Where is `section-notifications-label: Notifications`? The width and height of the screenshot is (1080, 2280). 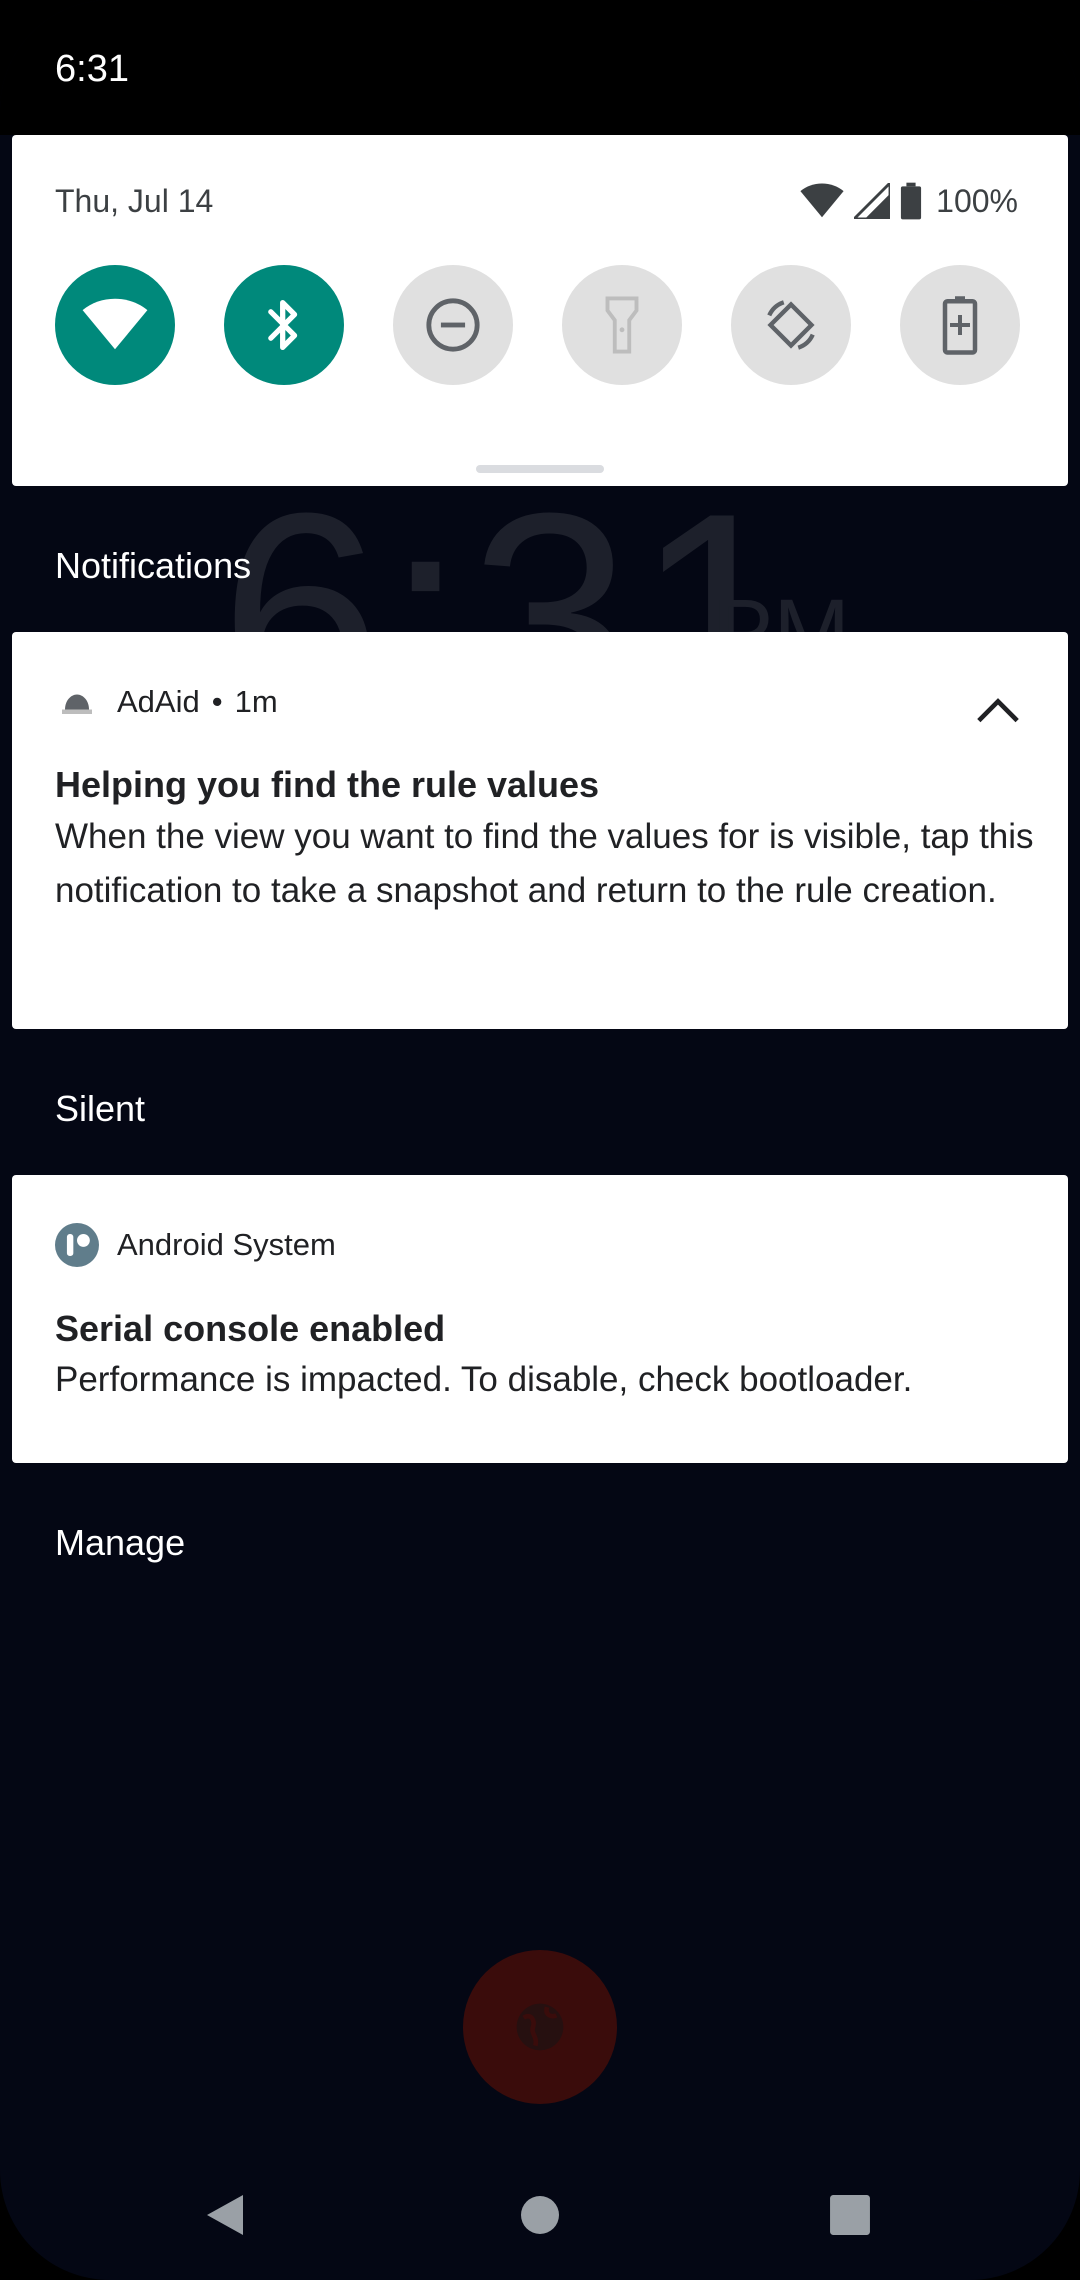
section-notifications-label: Notifications is located at coordinates (153, 565).